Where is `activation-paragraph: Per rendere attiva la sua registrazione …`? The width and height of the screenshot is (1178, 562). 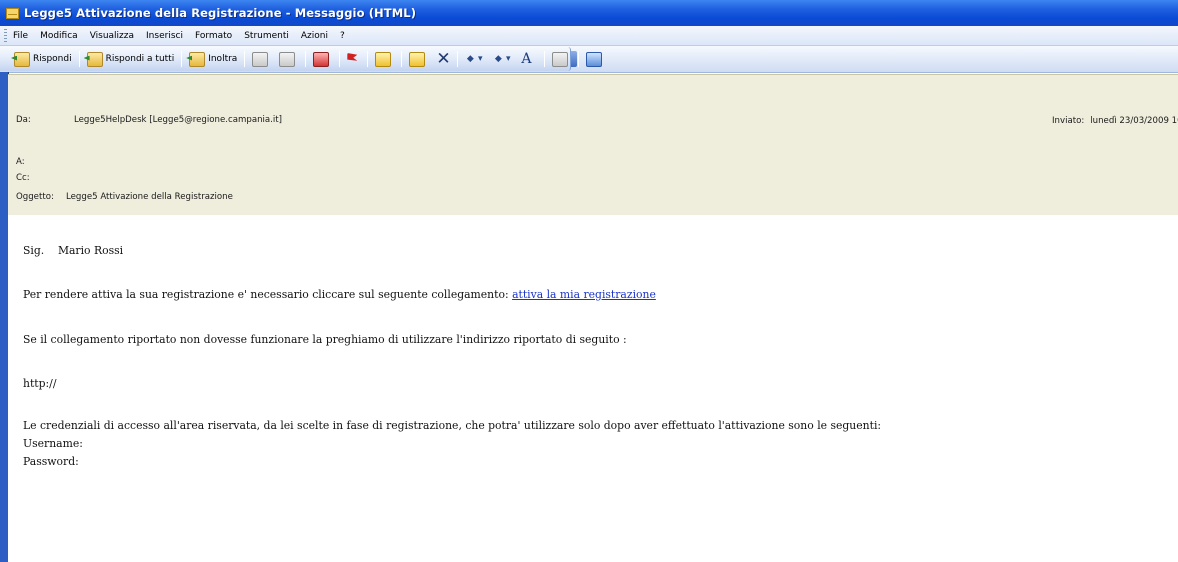 activation-paragraph: Per rendere attiva la sua registrazione … is located at coordinates (339, 294).